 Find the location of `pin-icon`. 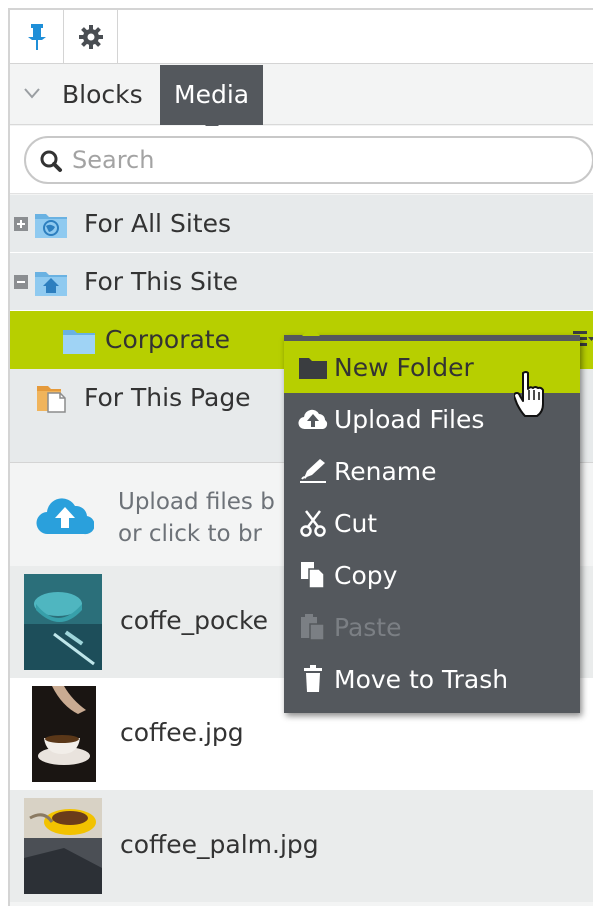

pin-icon is located at coordinates (36, 37).